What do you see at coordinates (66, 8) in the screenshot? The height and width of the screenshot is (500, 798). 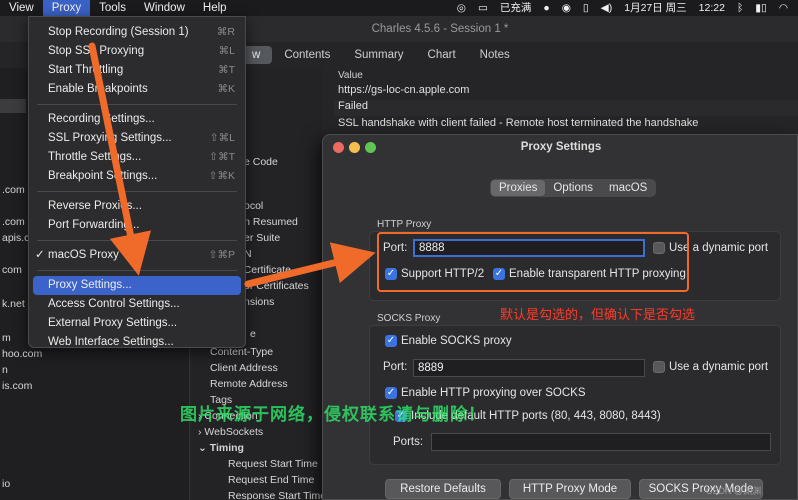 I see `menu-proxy: Proxy` at bounding box center [66, 8].